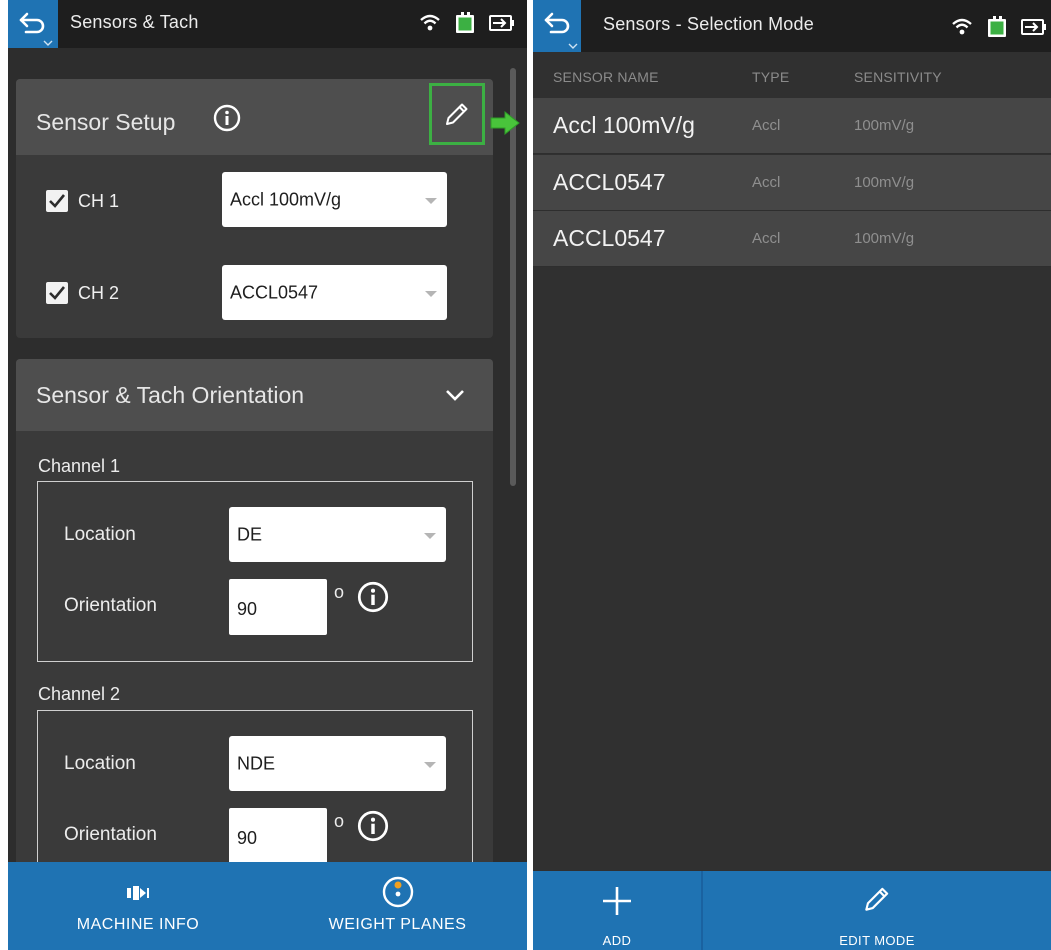 Image resolution: width=1051 pixels, height=950 pixels. I want to click on channel1-location-value: DE, so click(250, 534).